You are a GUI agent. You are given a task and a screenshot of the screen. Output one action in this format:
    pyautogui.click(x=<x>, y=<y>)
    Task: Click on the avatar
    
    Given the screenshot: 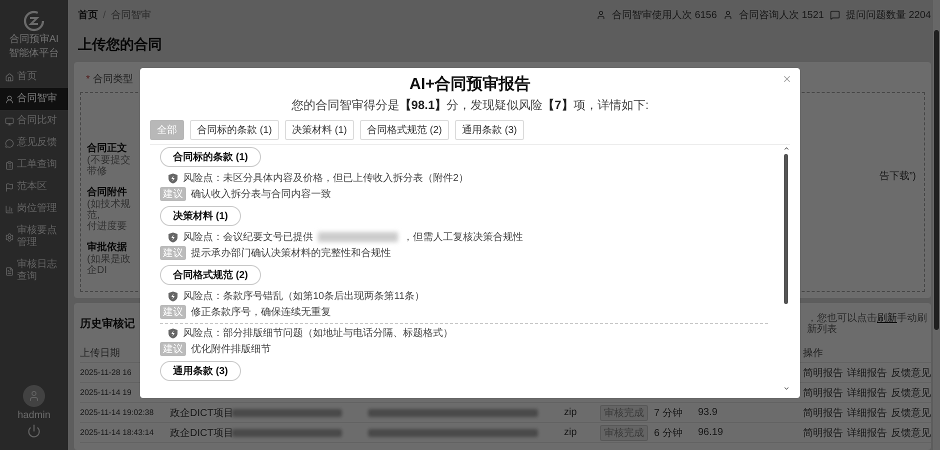 What is the action you would take?
    pyautogui.click(x=34, y=396)
    